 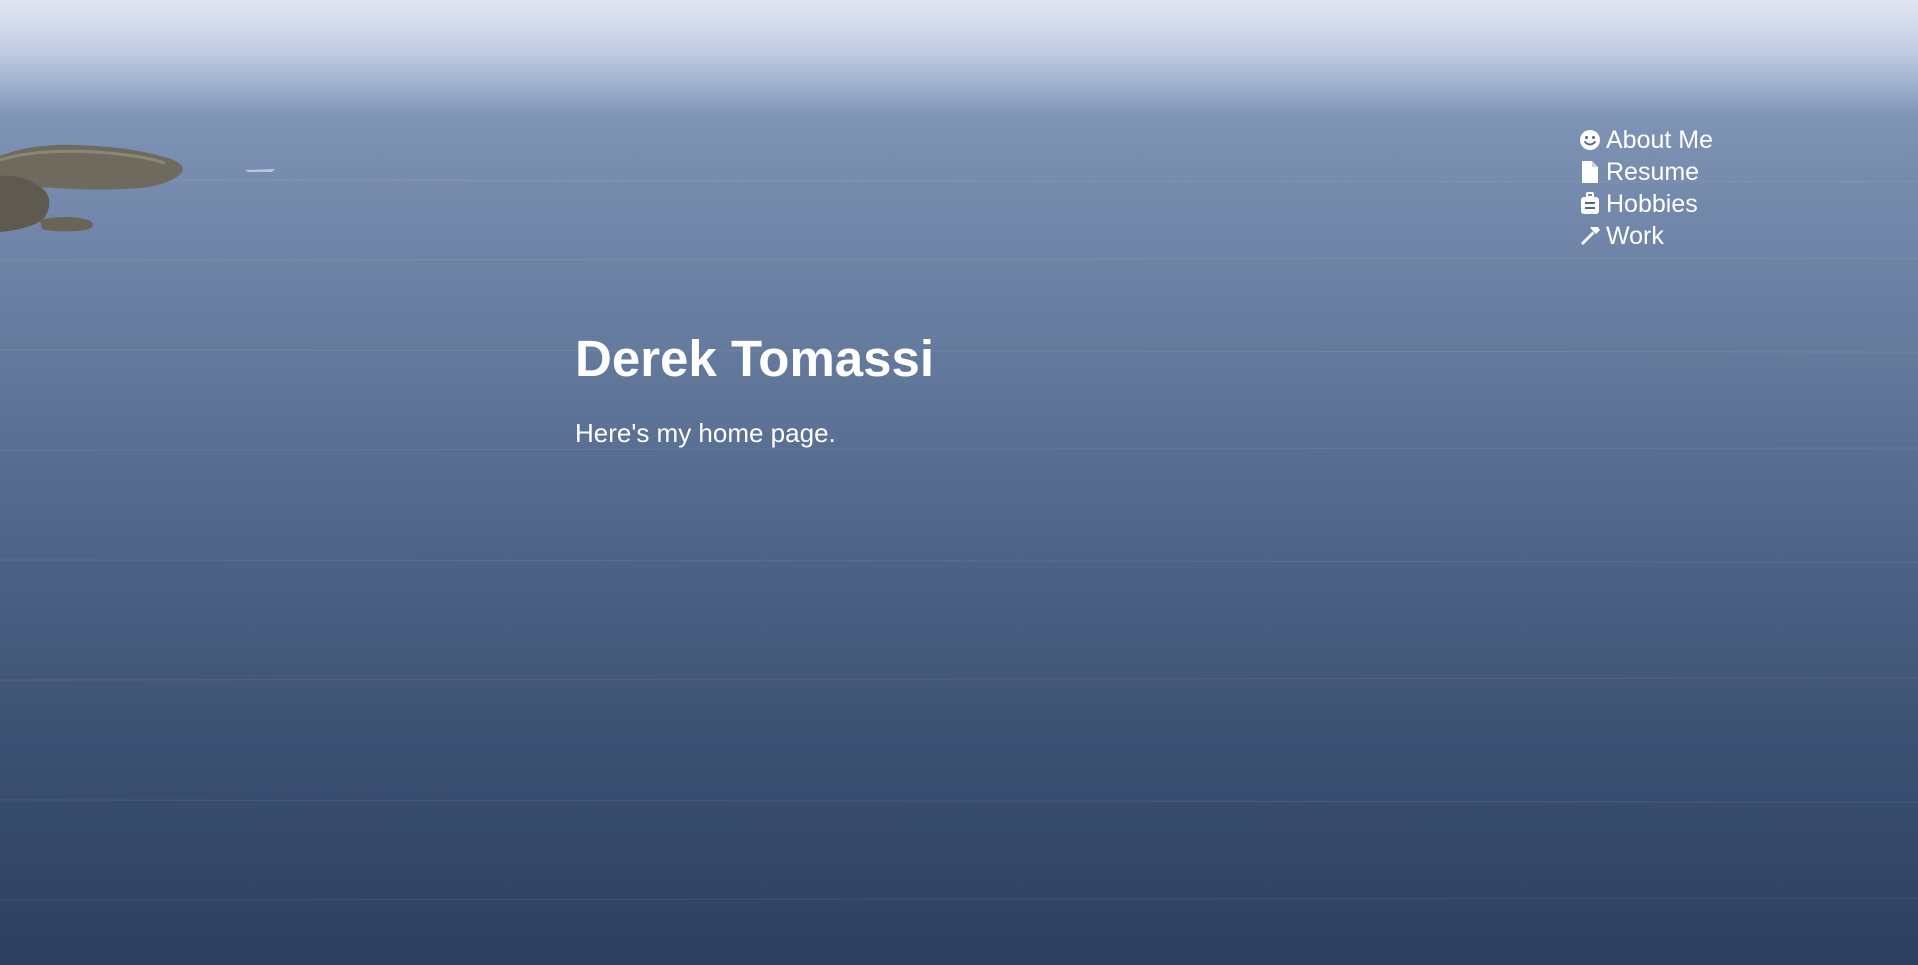 What do you see at coordinates (1590, 236) in the screenshot?
I see `hammer-icon` at bounding box center [1590, 236].